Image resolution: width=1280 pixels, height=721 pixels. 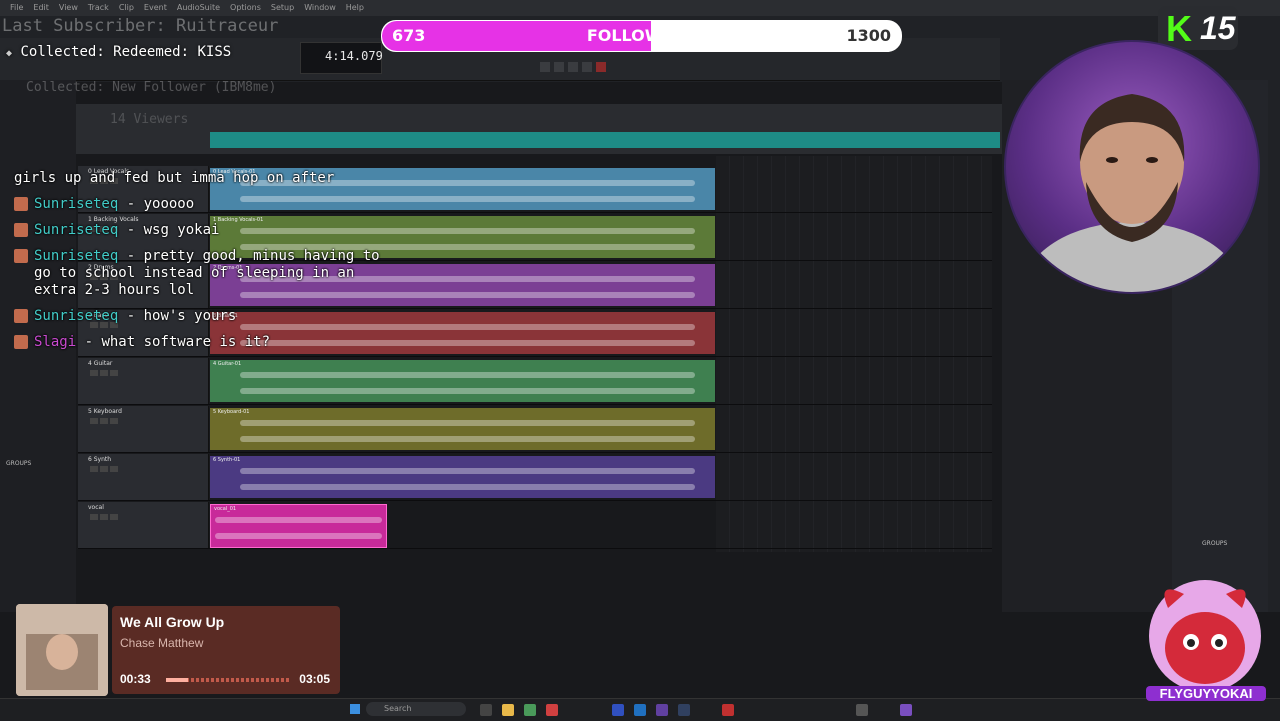 I want to click on track-row: 5 Keyboard 5 Keyboard-01, so click(x=535, y=429).